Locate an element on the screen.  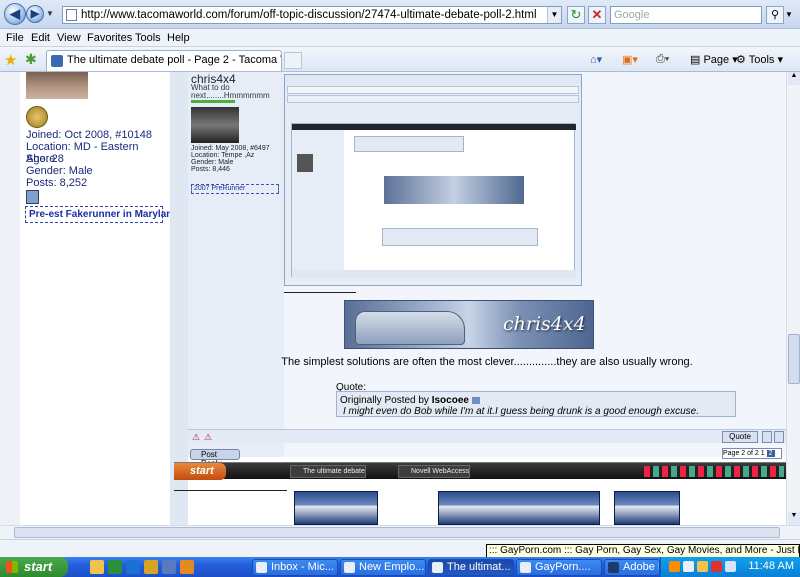
horizontal-scroll-thumb is located at coordinates (397, 532).